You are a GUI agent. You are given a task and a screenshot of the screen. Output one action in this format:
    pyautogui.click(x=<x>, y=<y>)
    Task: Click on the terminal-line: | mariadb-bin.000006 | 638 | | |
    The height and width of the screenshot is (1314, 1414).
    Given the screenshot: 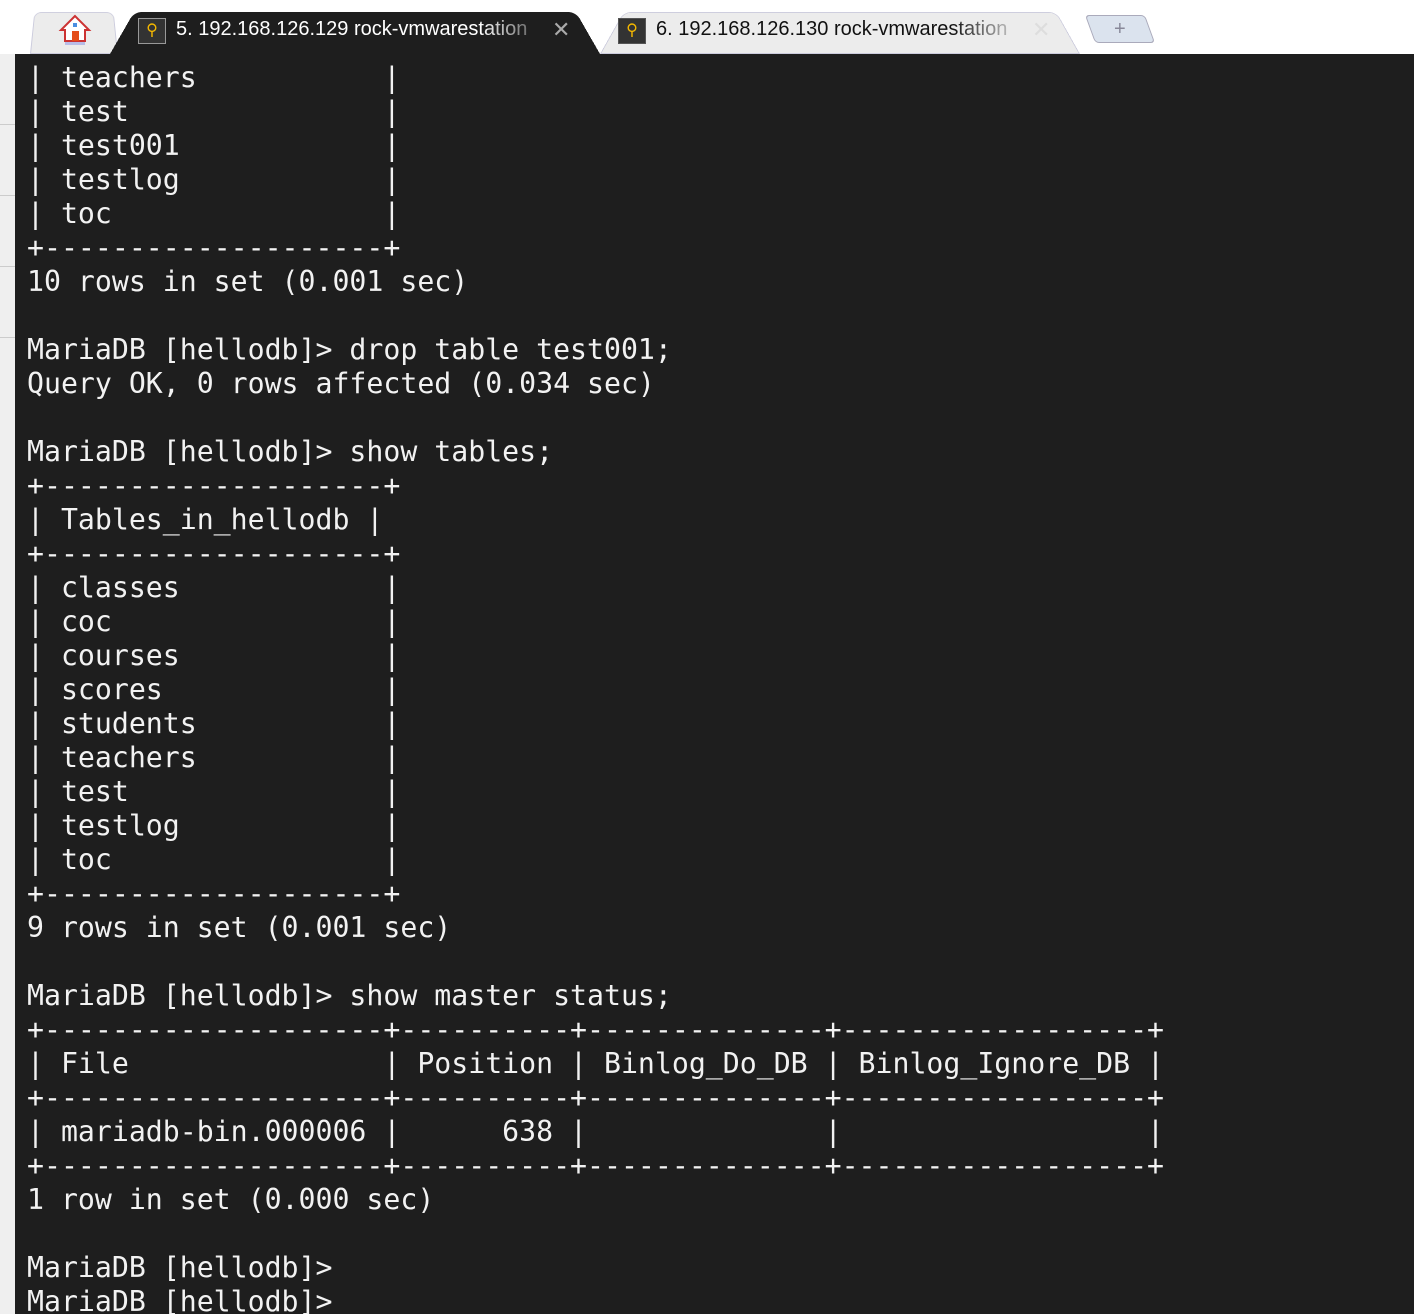 What is the action you would take?
    pyautogui.click(x=596, y=1131)
    